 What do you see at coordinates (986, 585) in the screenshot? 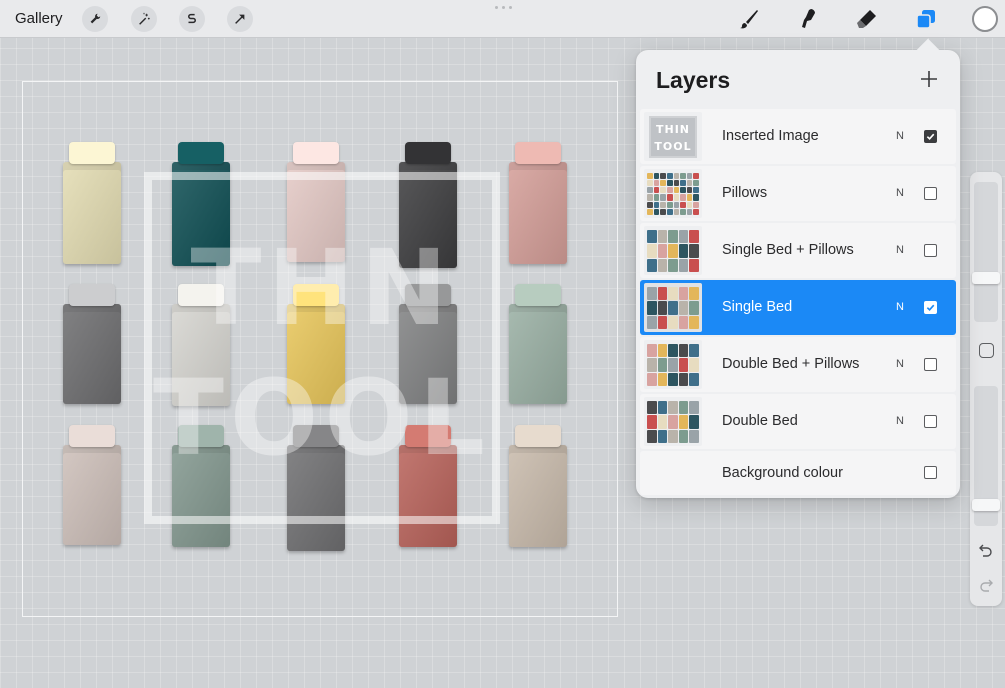
I see `redo-icon` at bounding box center [986, 585].